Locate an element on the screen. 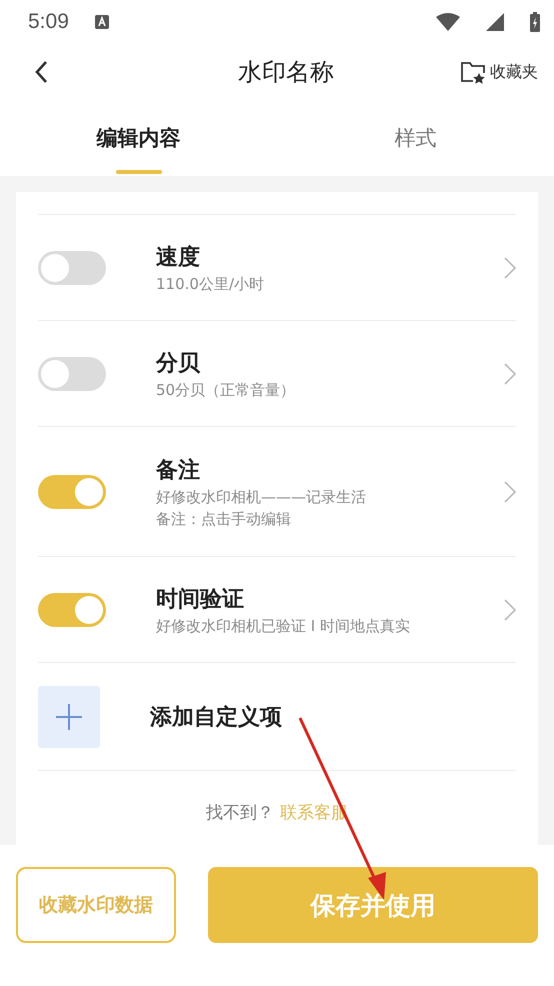 Image resolution: width=554 pixels, height=986 pixels. add-item-label: 添加自定义项 is located at coordinates (333, 717).